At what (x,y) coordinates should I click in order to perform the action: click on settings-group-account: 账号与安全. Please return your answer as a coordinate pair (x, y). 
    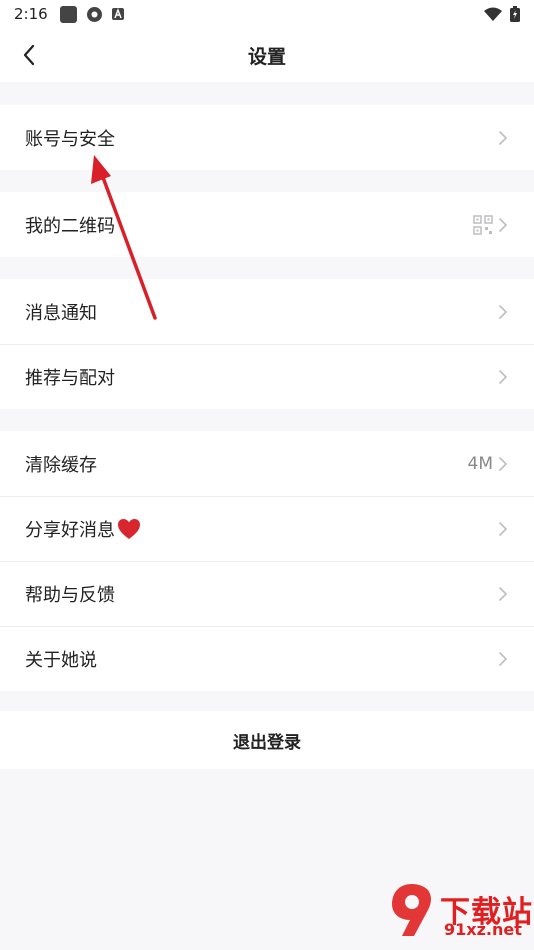
    Looking at the image, I should click on (267, 137).